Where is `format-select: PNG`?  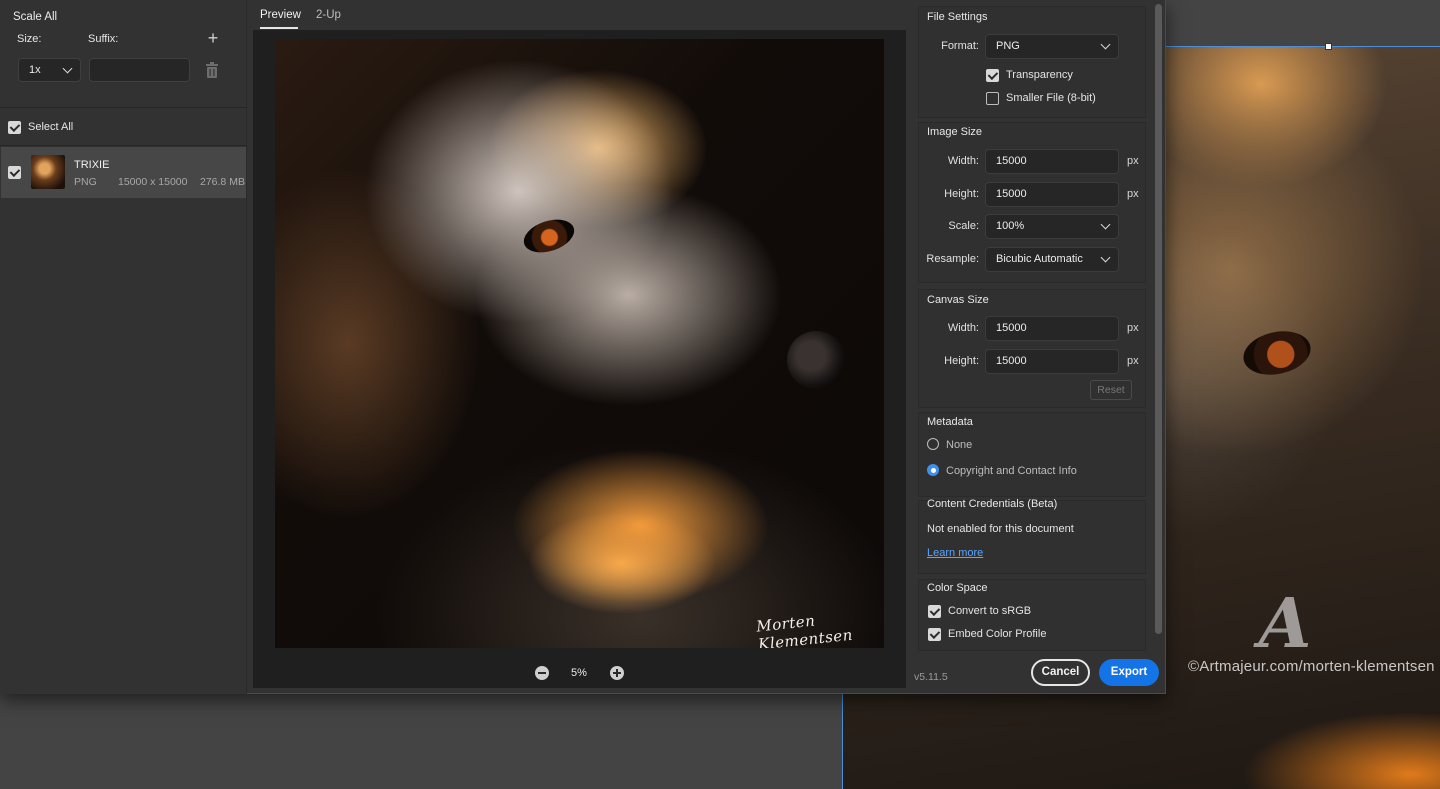
format-select: PNG is located at coordinates (1052, 46).